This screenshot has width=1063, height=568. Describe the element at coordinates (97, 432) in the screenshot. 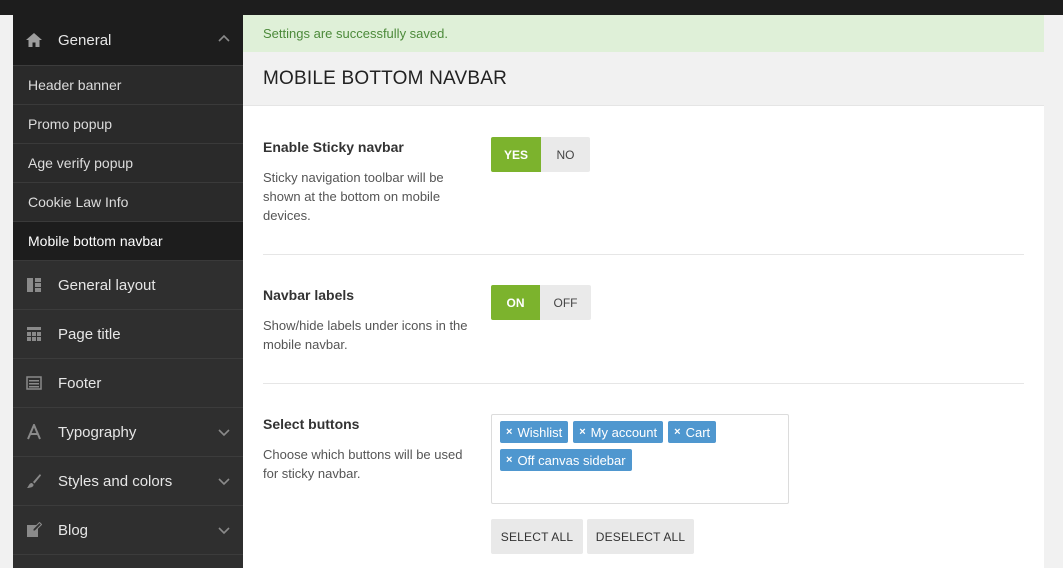

I see `sidebar-item-label: Typography` at that location.